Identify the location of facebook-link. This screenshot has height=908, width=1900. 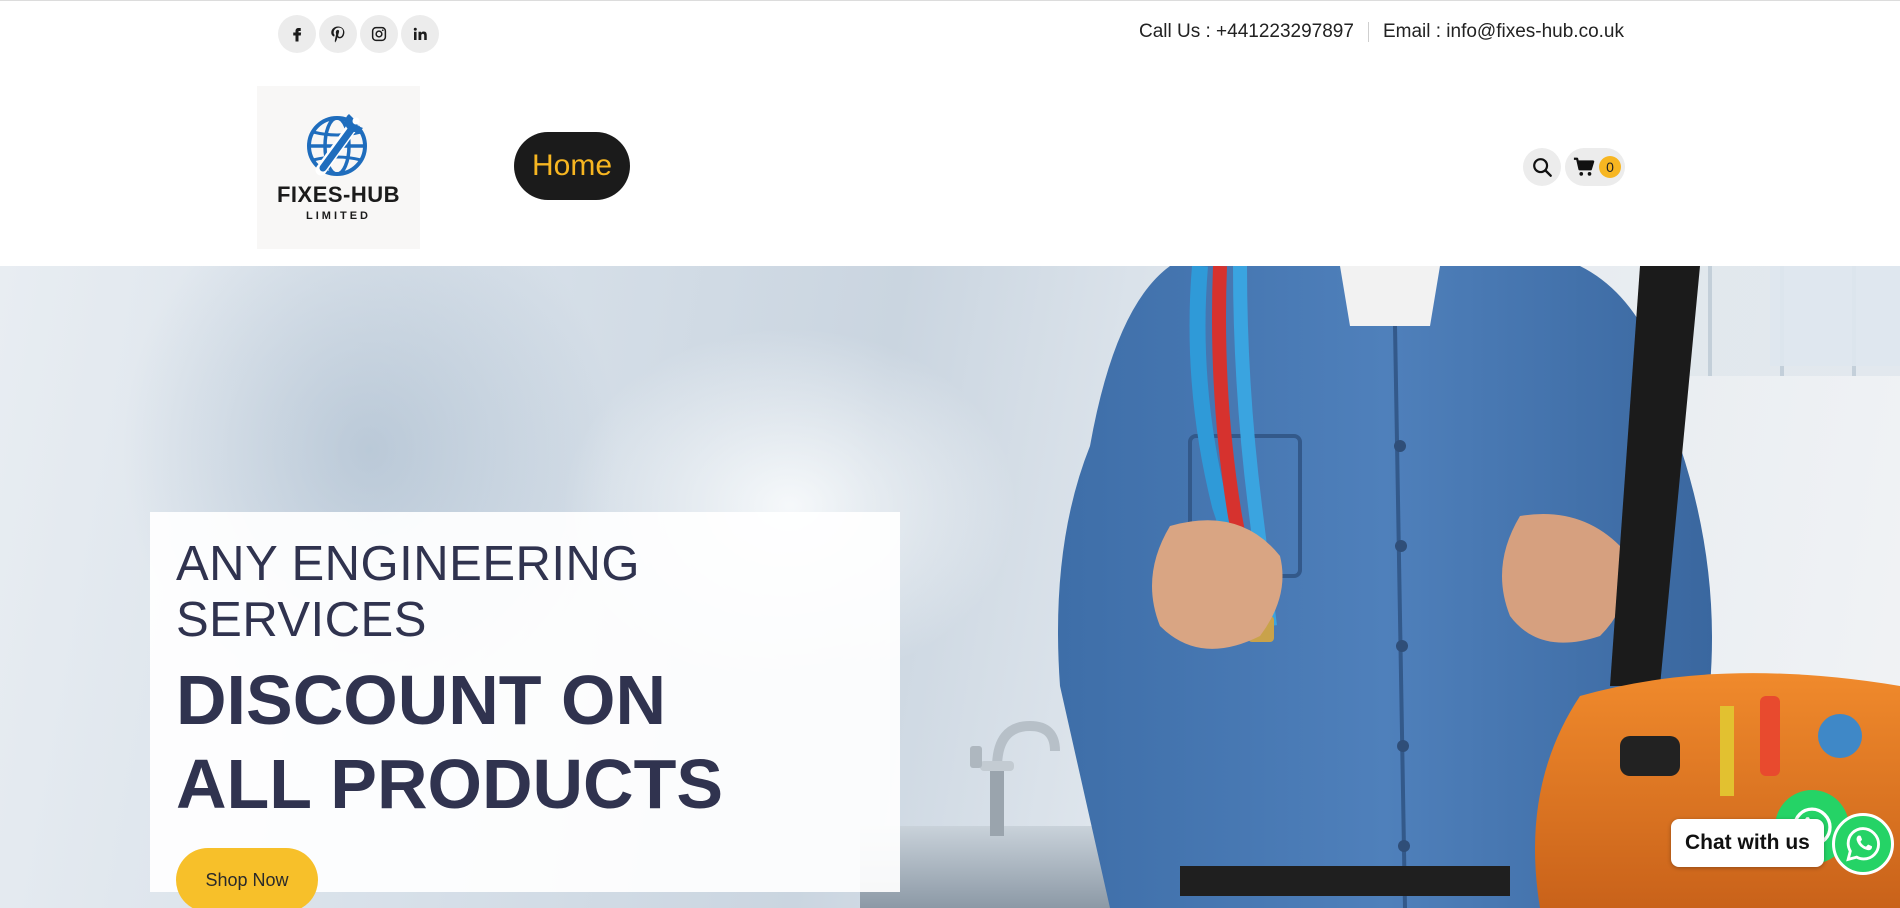
(297, 34).